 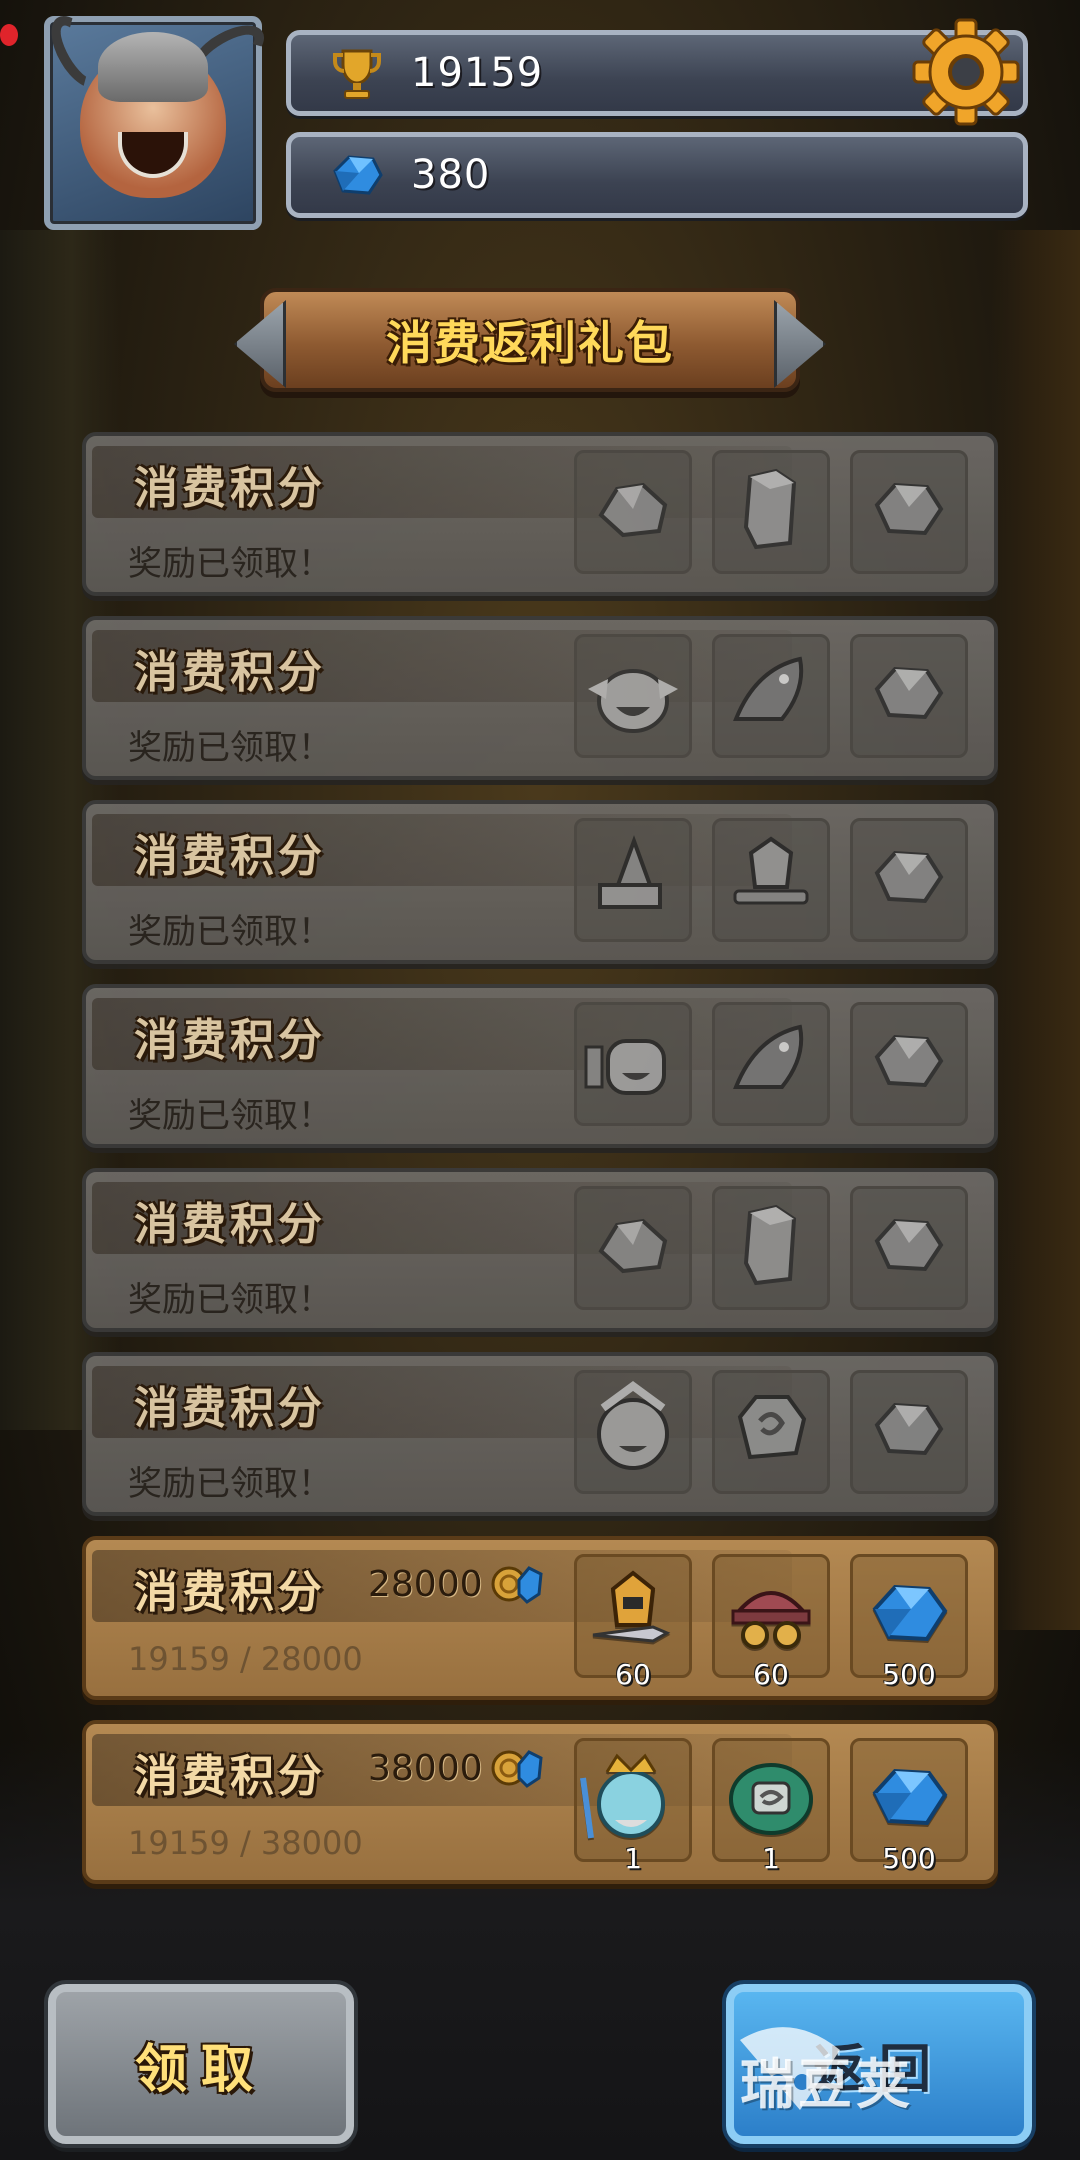 I want to click on reward-slots: 60 60 500, so click(x=771, y=1622).